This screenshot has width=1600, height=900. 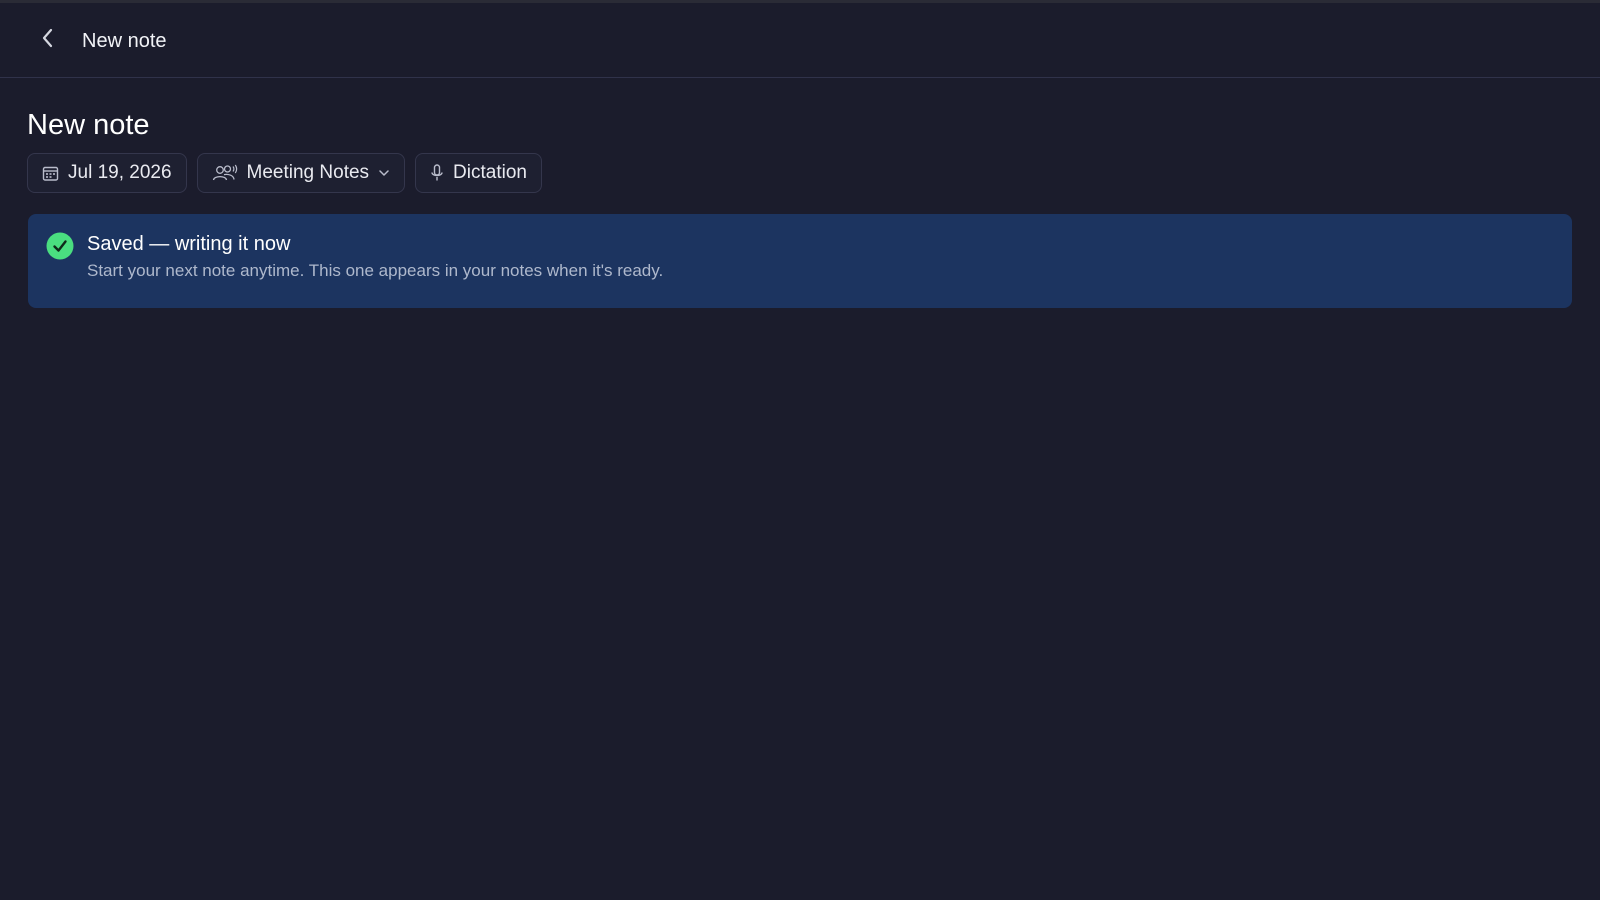 I want to click on dictation-chip: Dictation, so click(x=478, y=173).